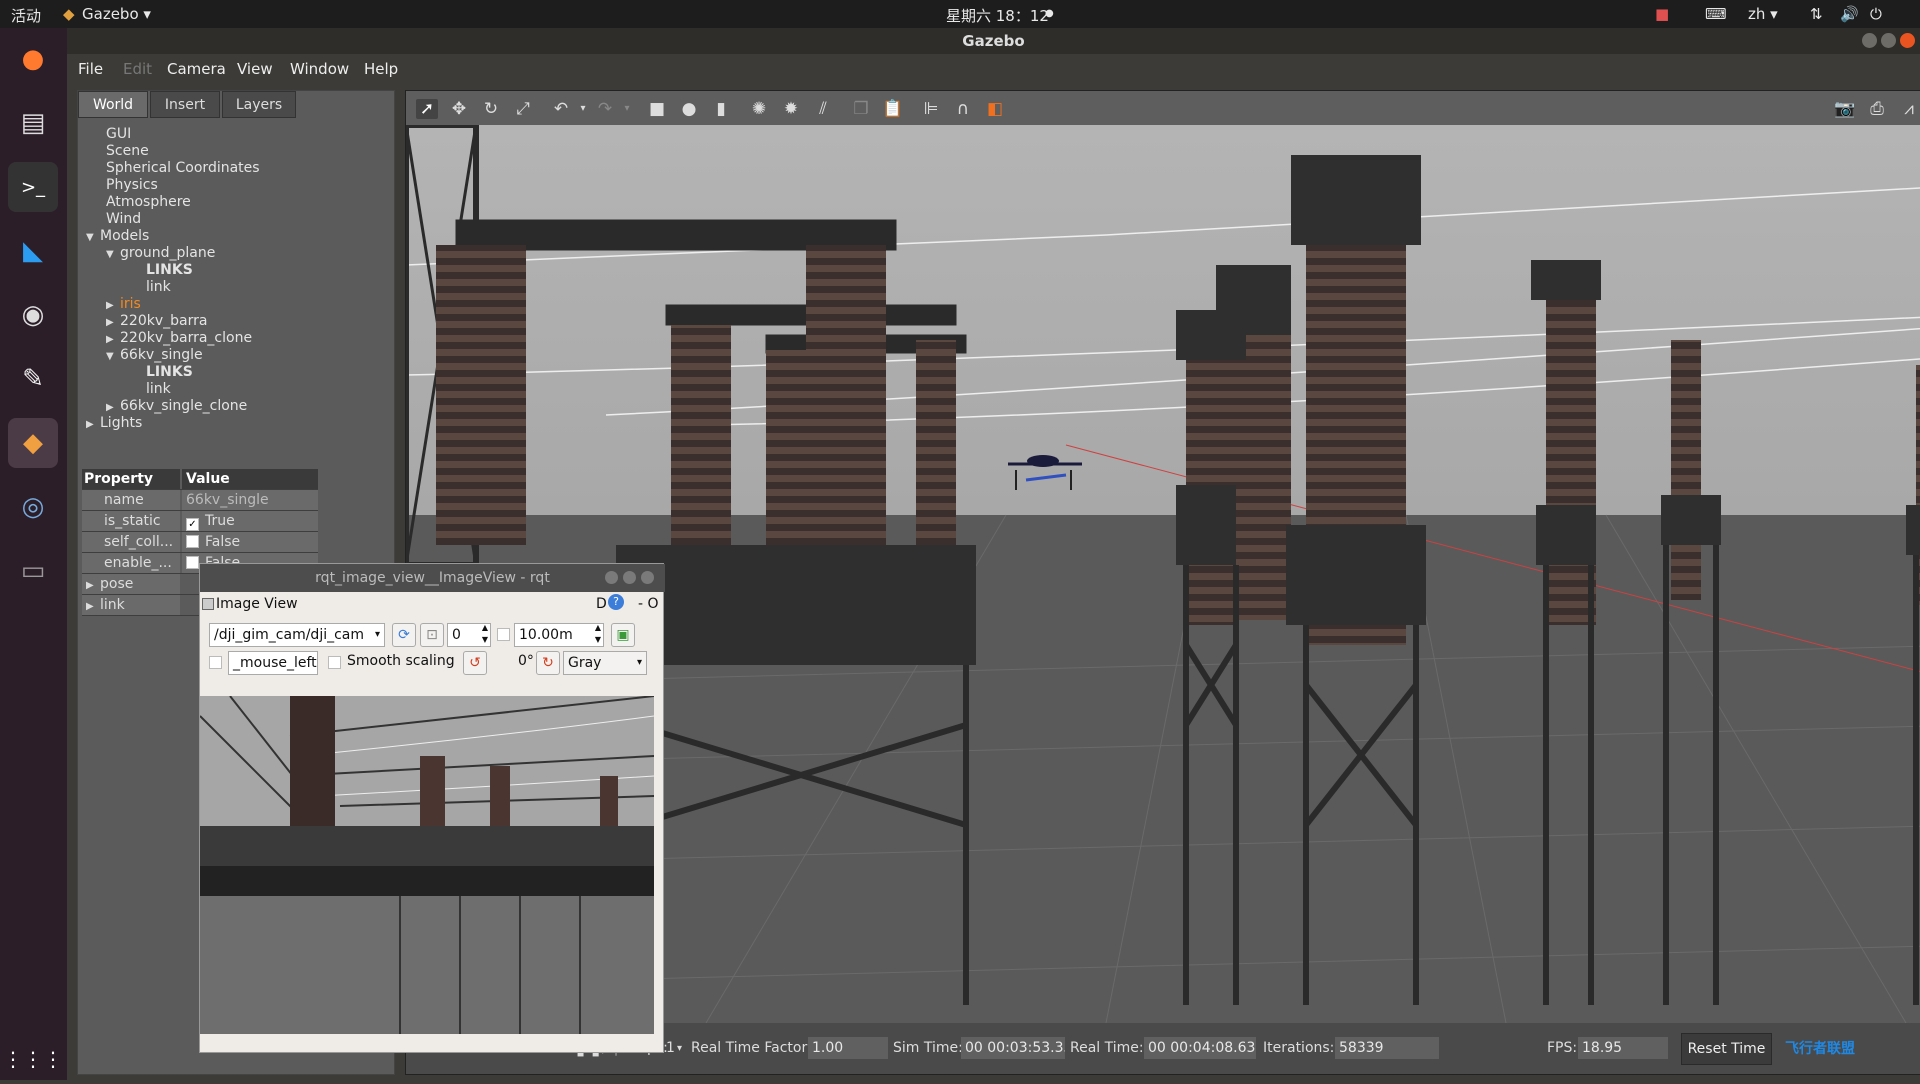  What do you see at coordinates (1845, 109) in the screenshot?
I see `screenshot-icon: 📷` at bounding box center [1845, 109].